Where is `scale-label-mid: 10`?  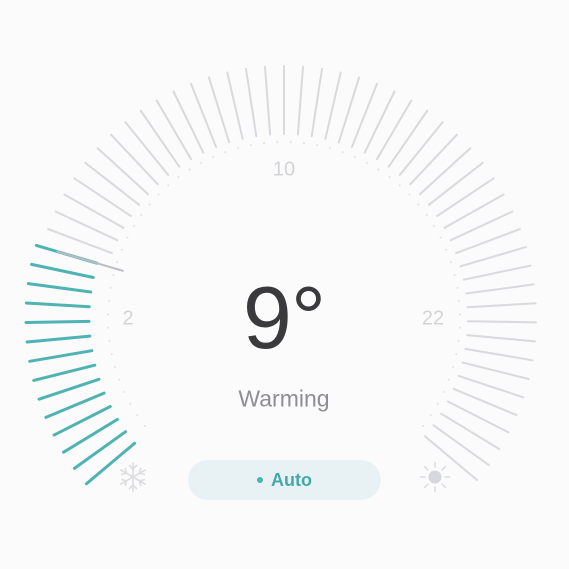 scale-label-mid: 10 is located at coordinates (284, 169).